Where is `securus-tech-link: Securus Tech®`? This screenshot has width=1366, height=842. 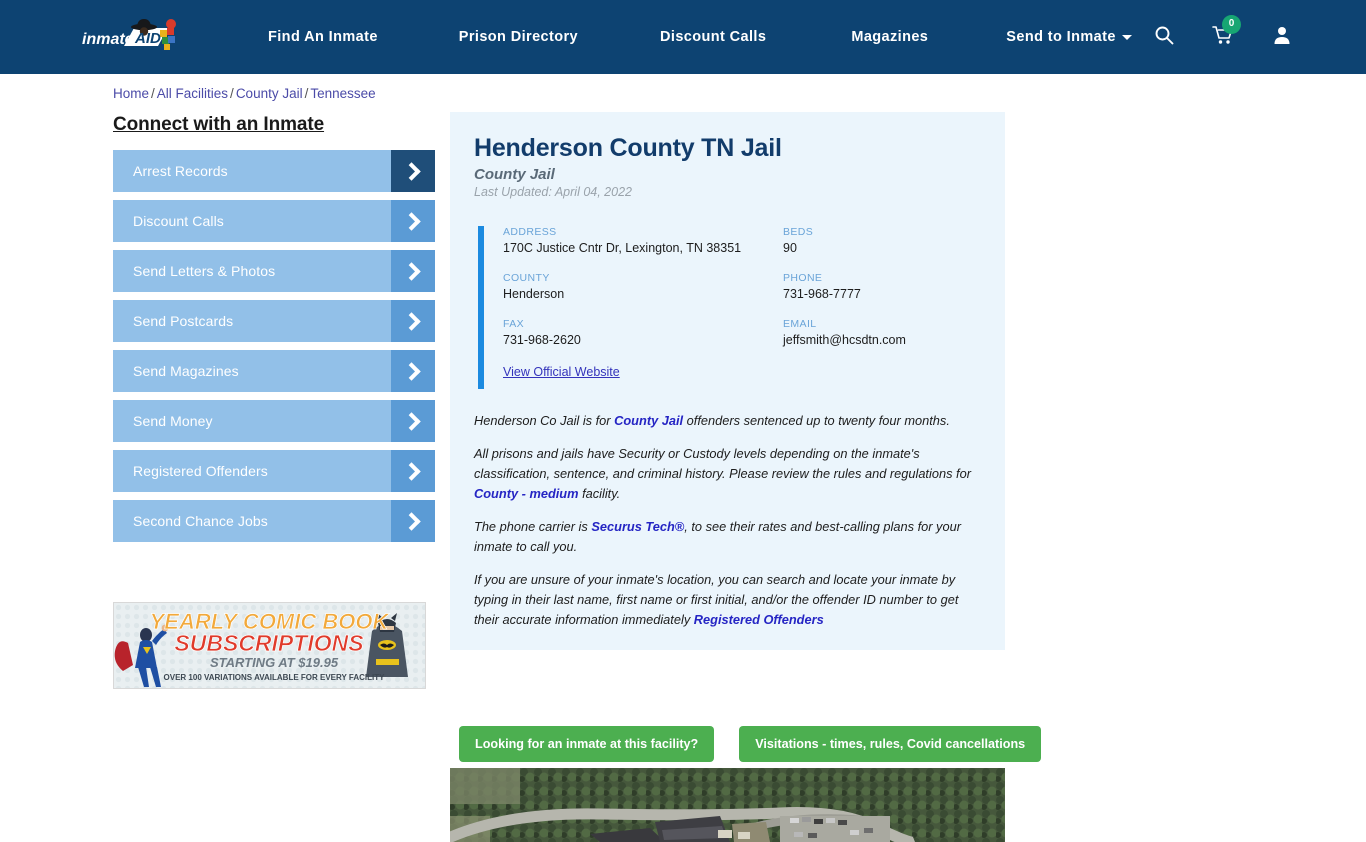 securus-tech-link: Securus Tech® is located at coordinates (637, 526).